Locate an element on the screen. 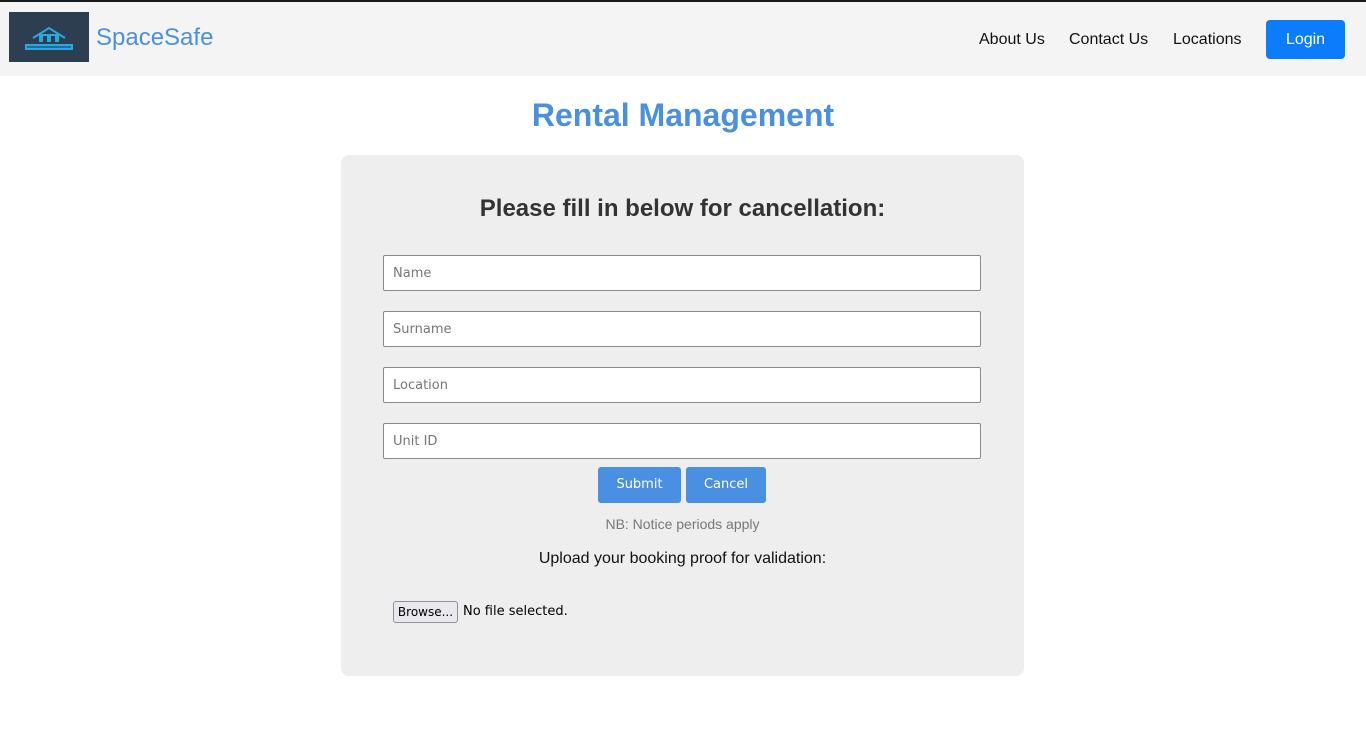  nav-about-us: About Us is located at coordinates (1012, 40).